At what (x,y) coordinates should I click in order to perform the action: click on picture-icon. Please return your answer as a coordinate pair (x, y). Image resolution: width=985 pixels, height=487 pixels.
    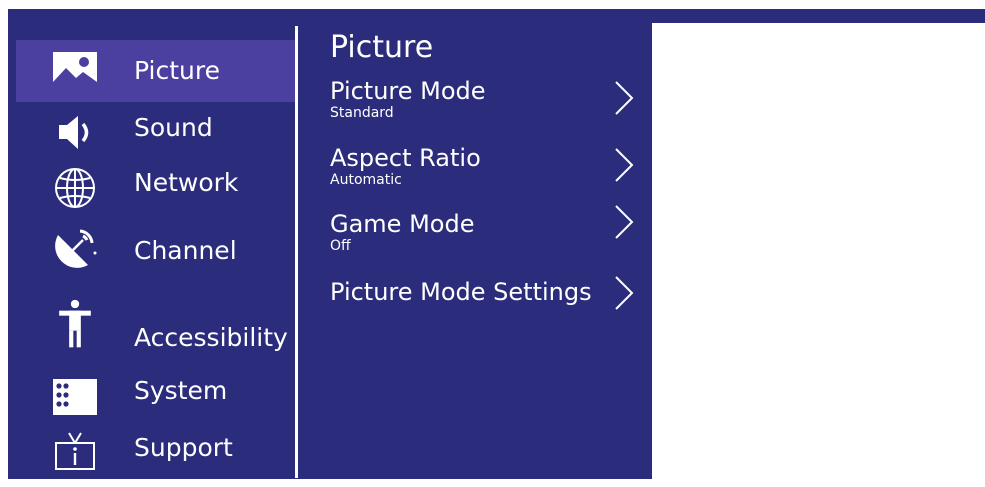
    Looking at the image, I should click on (75, 70).